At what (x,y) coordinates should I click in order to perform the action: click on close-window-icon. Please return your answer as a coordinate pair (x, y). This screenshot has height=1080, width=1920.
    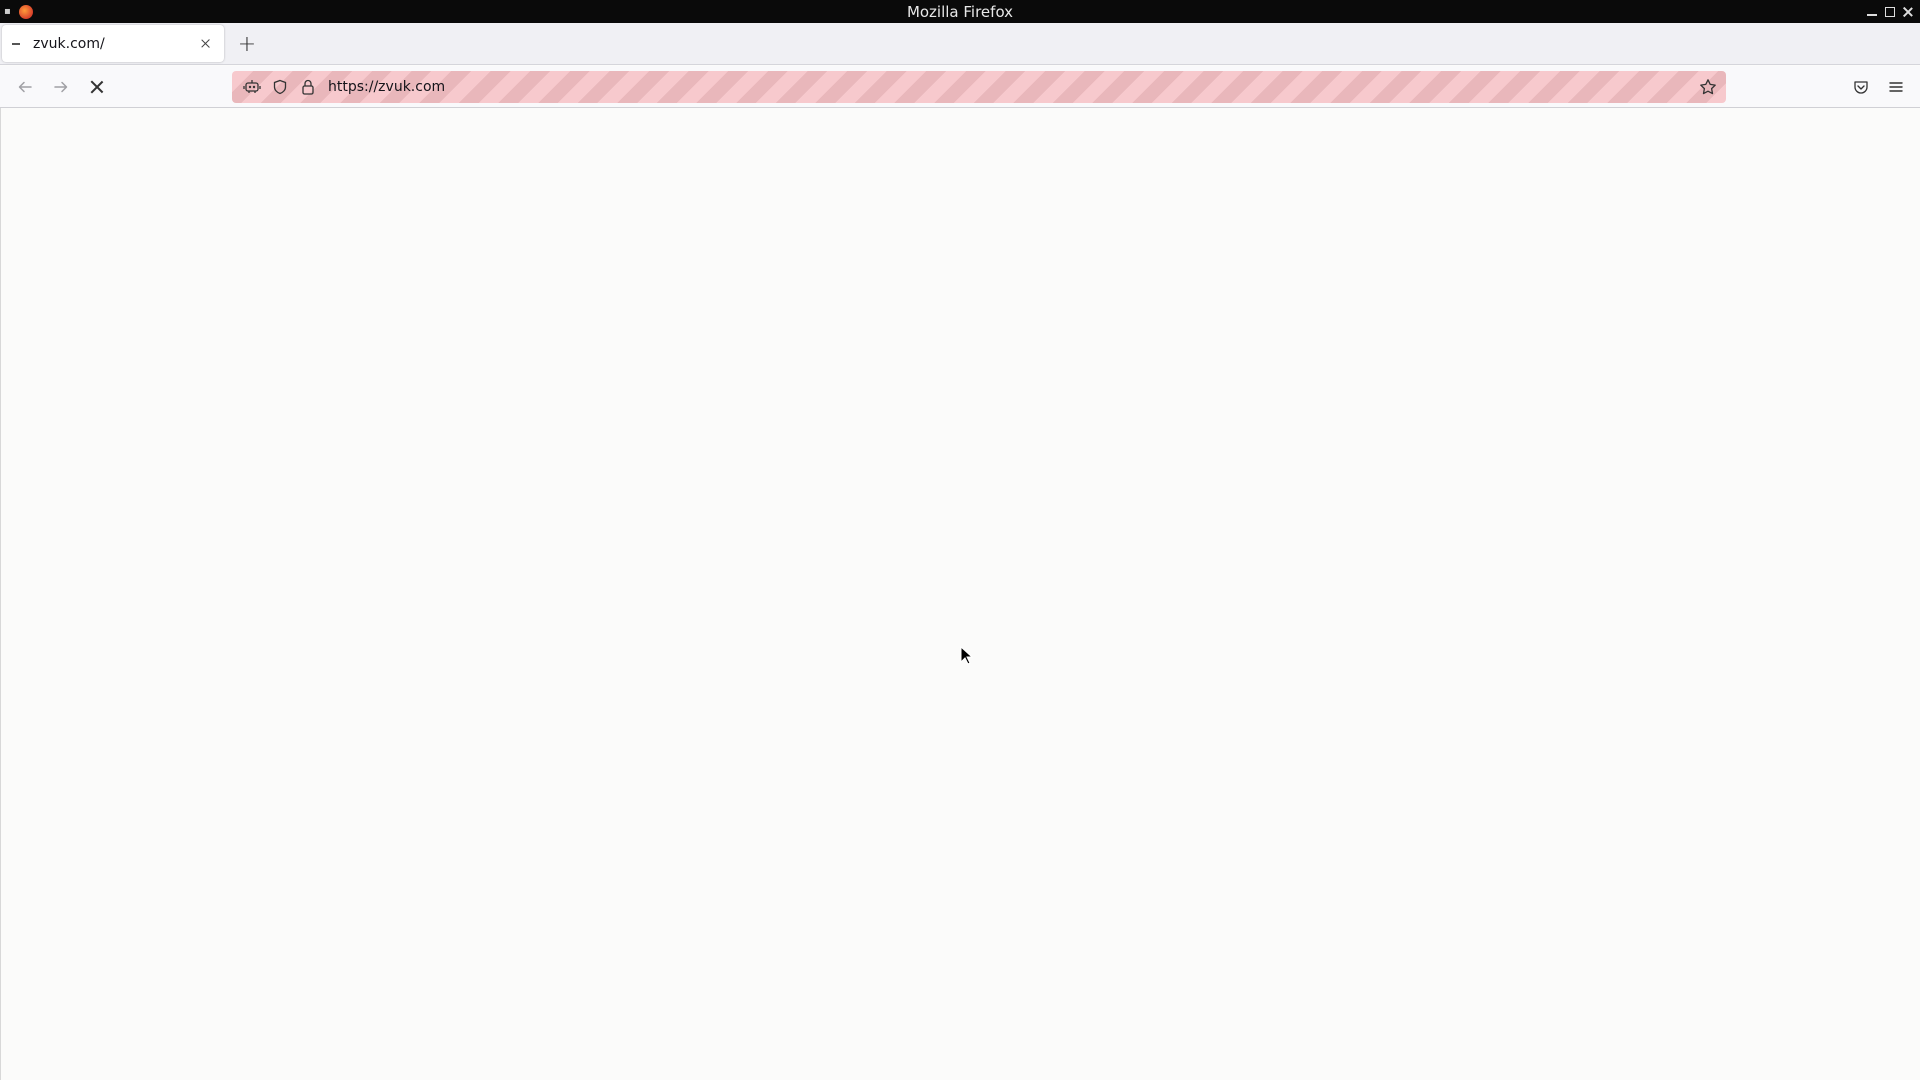
    Looking at the image, I should click on (1908, 12).